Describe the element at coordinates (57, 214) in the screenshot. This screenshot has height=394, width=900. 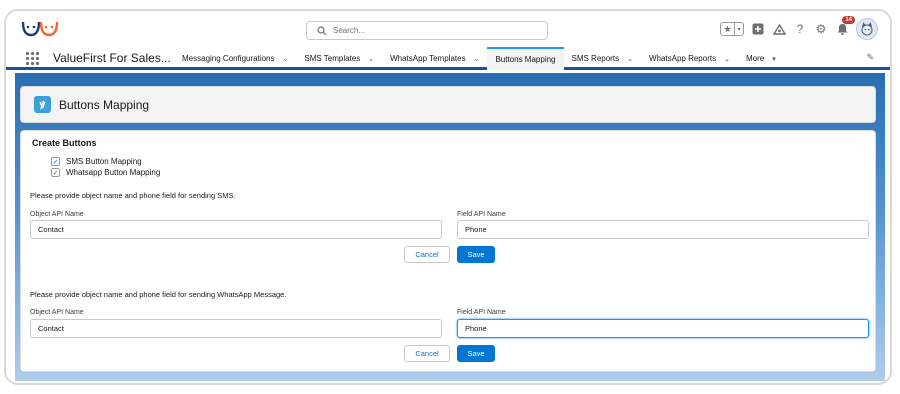
I see `sms-object-api-name-label: Object API Name` at that location.